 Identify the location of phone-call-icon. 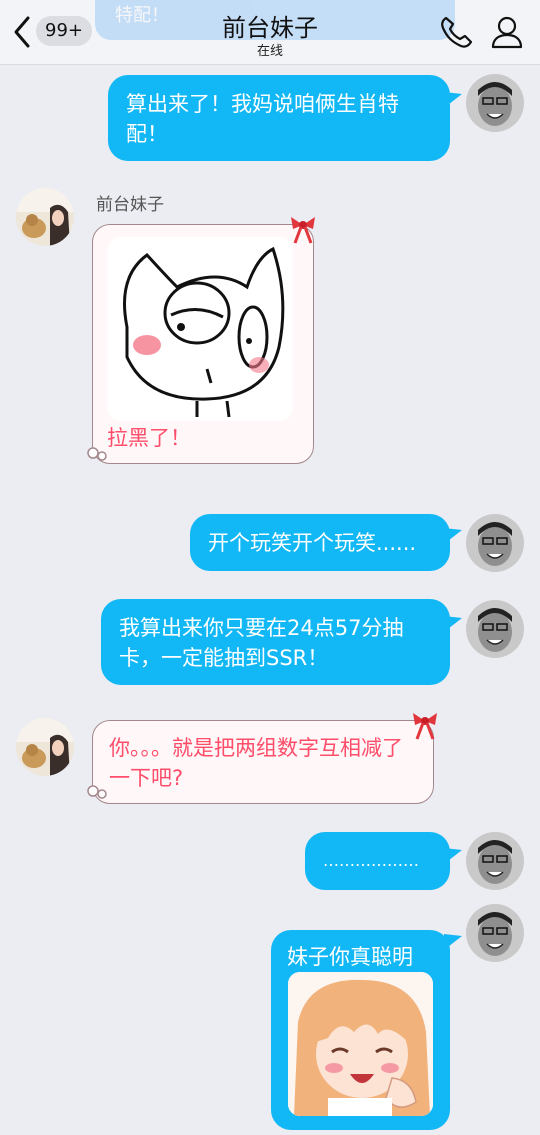
(456, 32).